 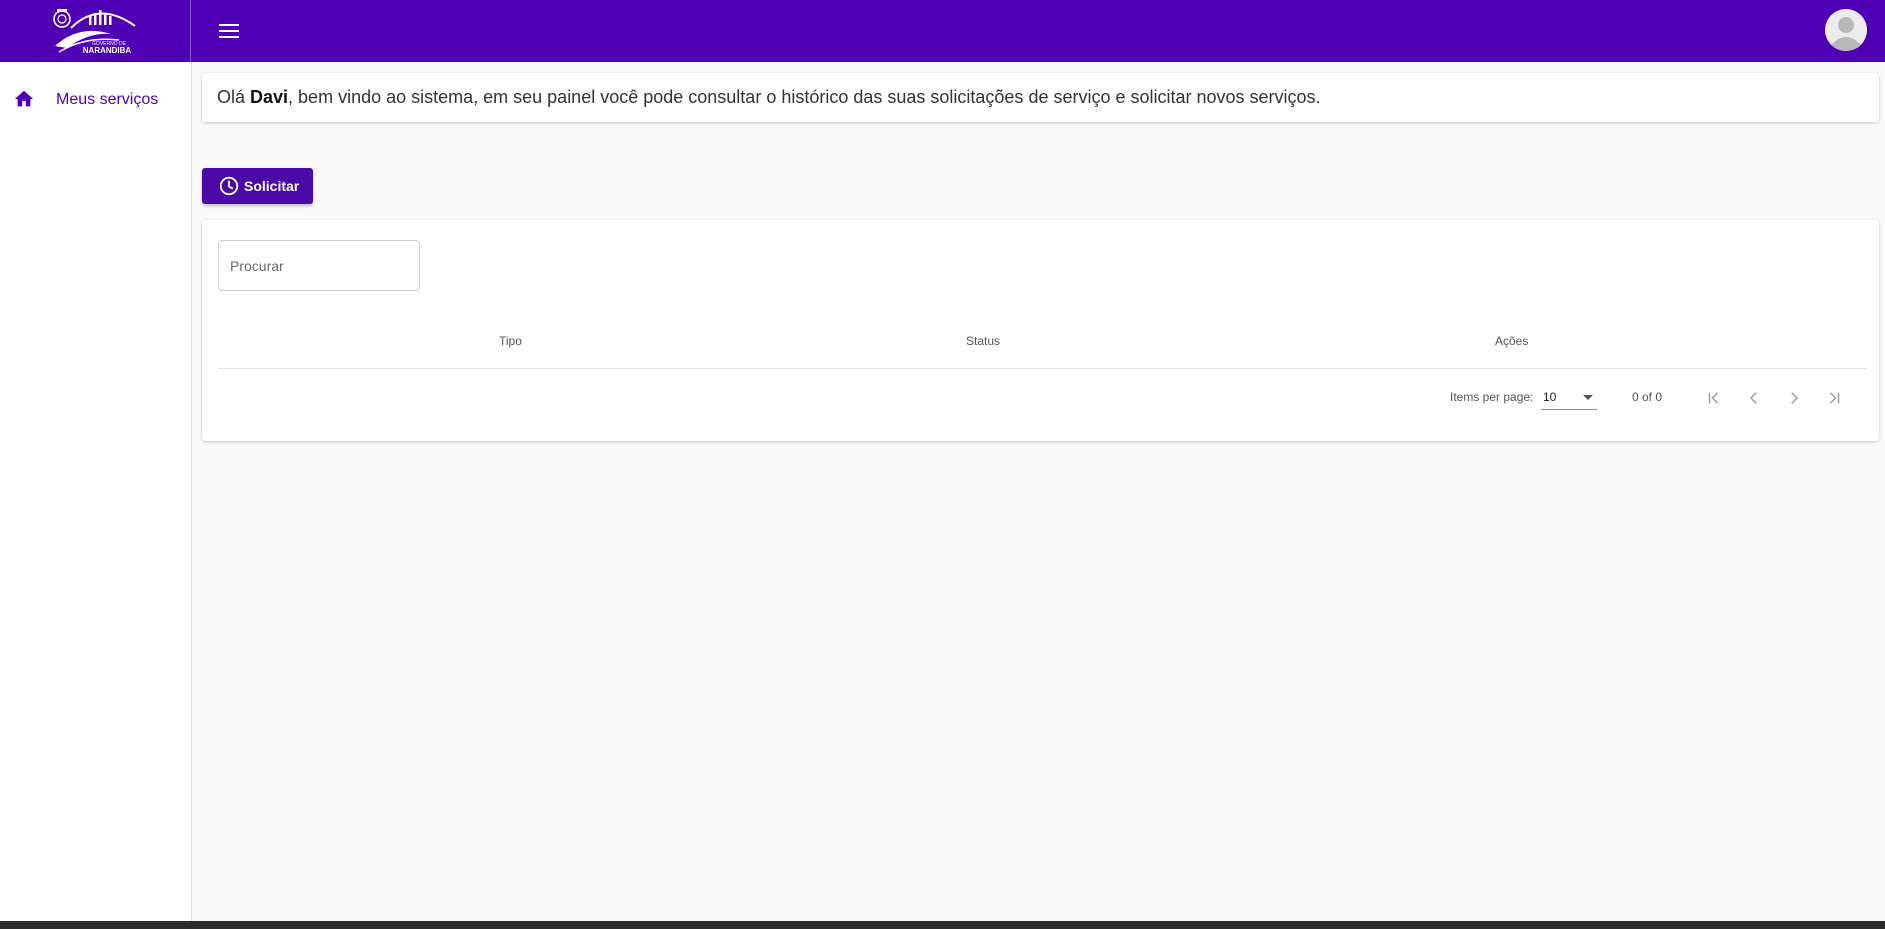 I want to click on welcome-user-name: Davi, so click(x=269, y=97).